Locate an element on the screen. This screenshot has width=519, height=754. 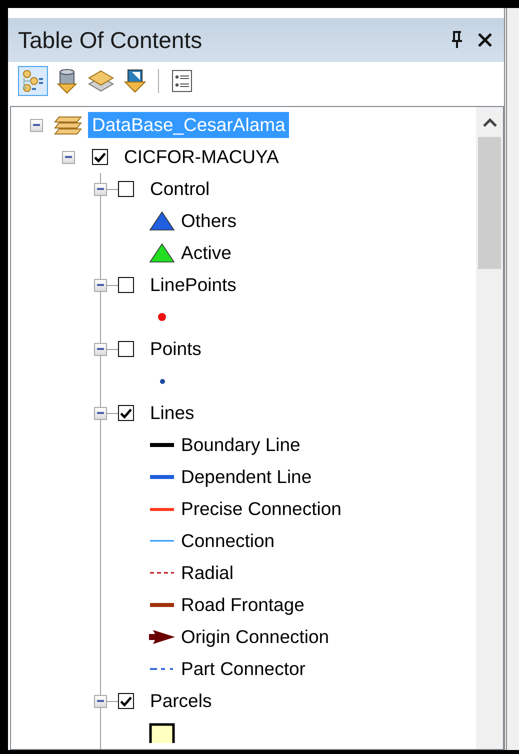
legend-label: Road Frontage is located at coordinates (242, 605).